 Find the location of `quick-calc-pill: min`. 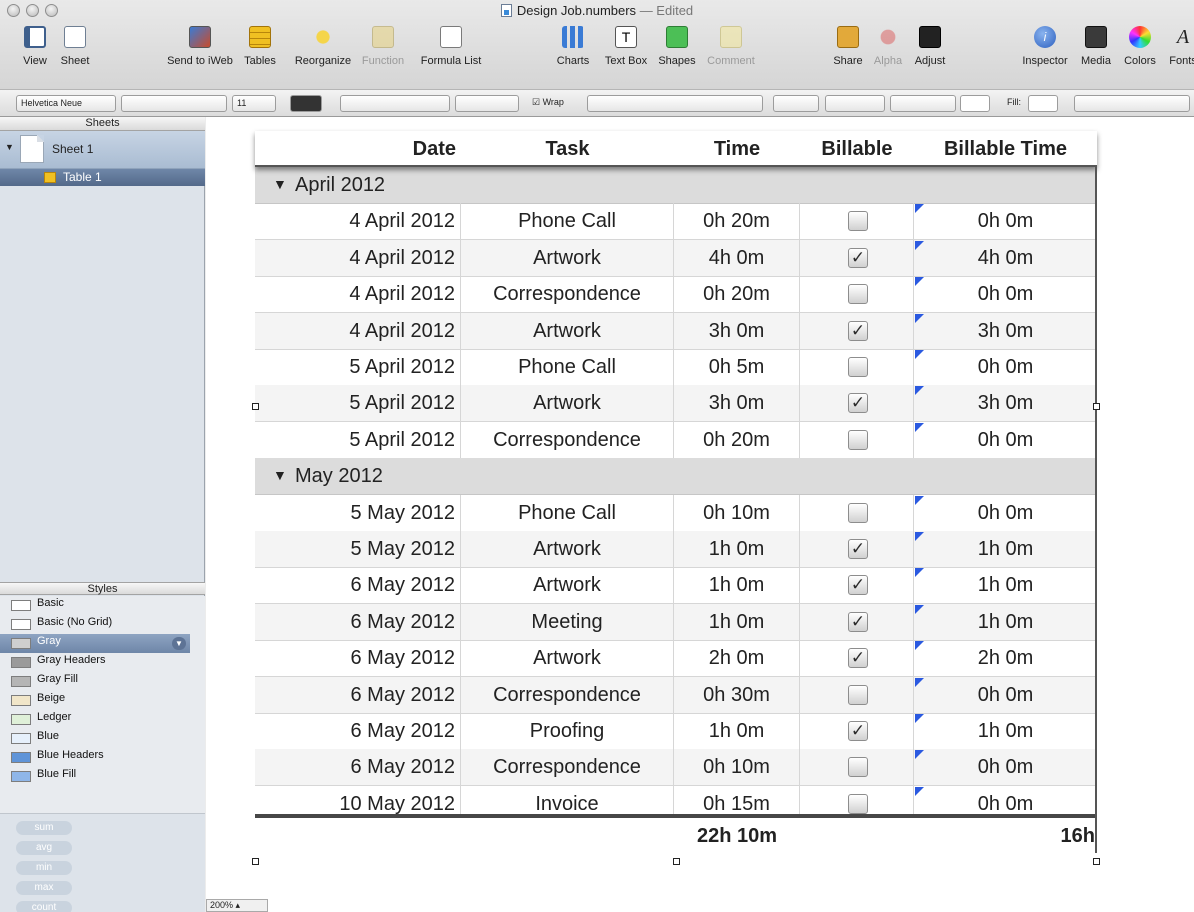

quick-calc-pill: min is located at coordinates (44, 868).